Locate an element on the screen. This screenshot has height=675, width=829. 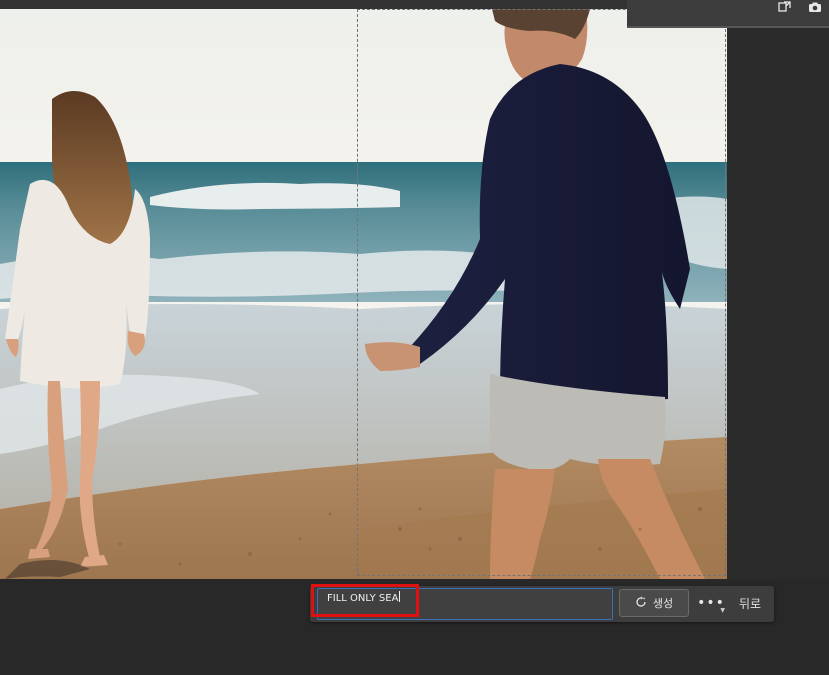
prompt-value: FILL ONLY SEA is located at coordinates (363, 598).